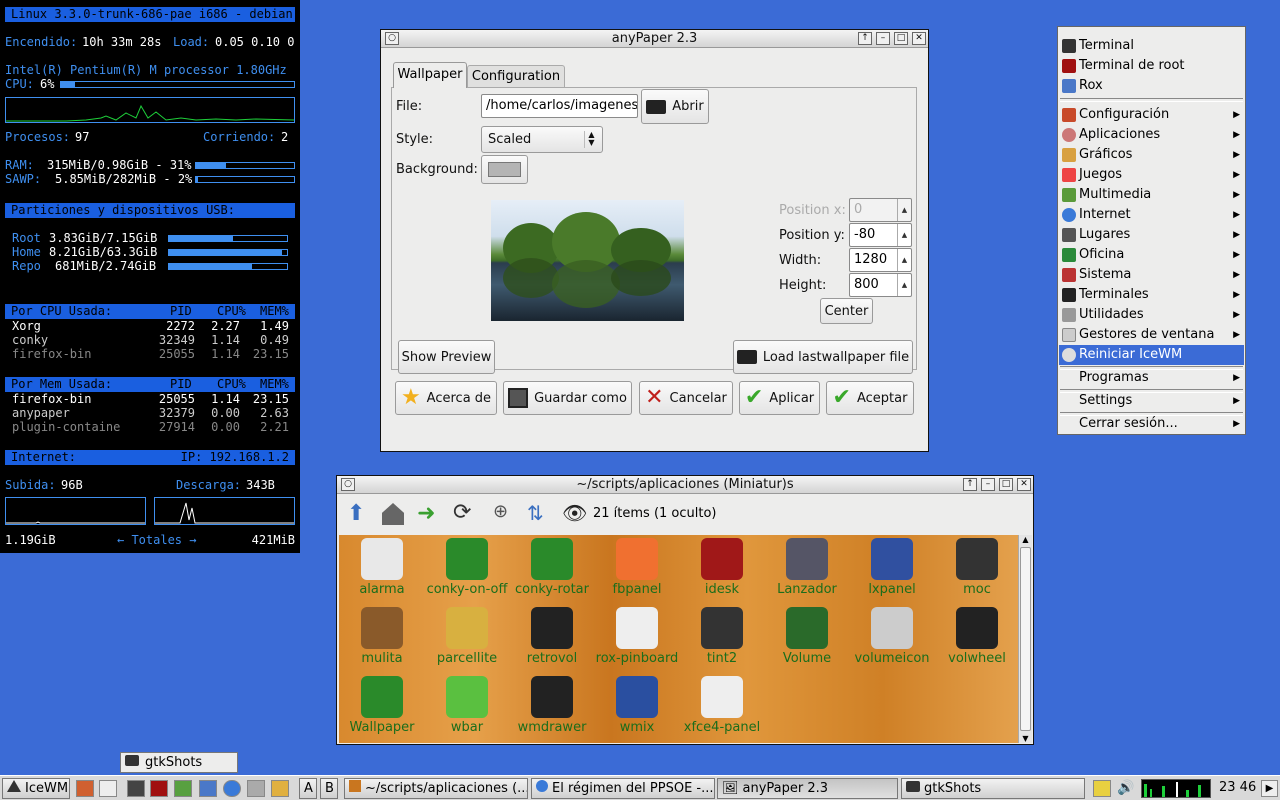 The image size is (1280, 800). I want to click on refresh-icon: ⟳, so click(462, 512).